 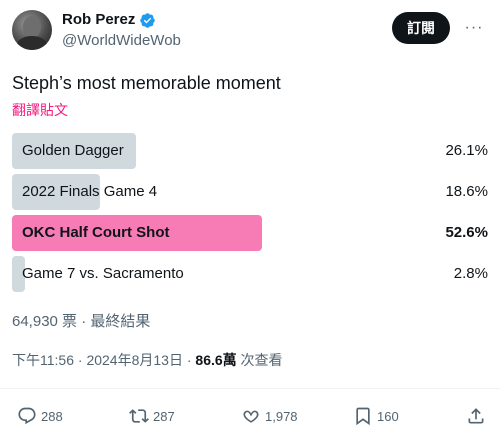 I want to click on share-button, so click(x=476, y=416).